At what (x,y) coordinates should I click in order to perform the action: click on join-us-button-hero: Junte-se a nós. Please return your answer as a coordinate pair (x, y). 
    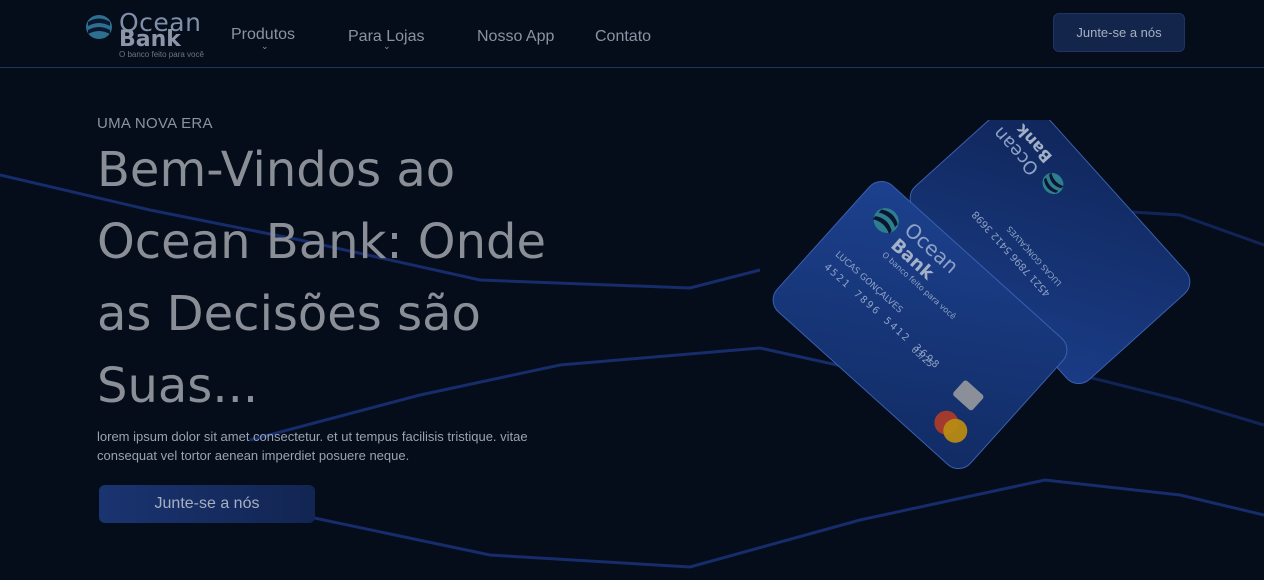
    Looking at the image, I should click on (207, 504).